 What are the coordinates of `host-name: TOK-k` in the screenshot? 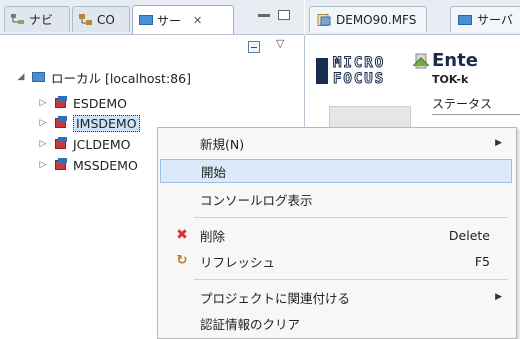 It's located at (450, 79).